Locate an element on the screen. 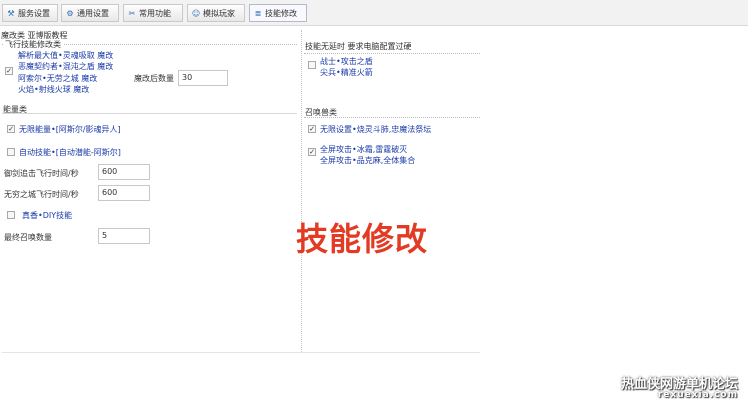 Image resolution: width=748 pixels, height=409 pixels. skill-icon: ≣ is located at coordinates (258, 13).